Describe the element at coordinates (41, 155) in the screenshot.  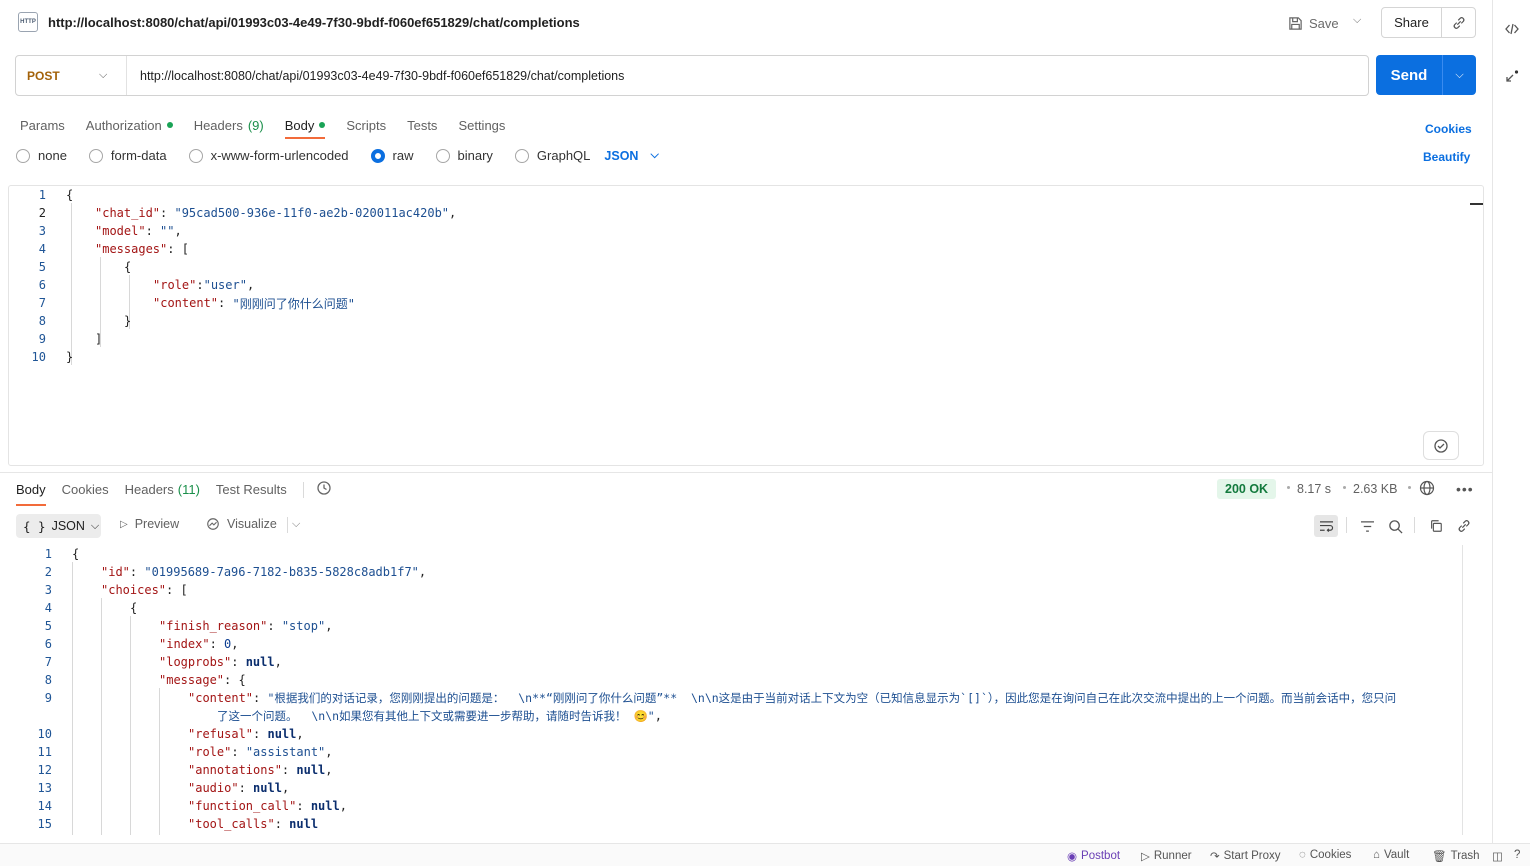
I see `body-type-none: none` at that location.